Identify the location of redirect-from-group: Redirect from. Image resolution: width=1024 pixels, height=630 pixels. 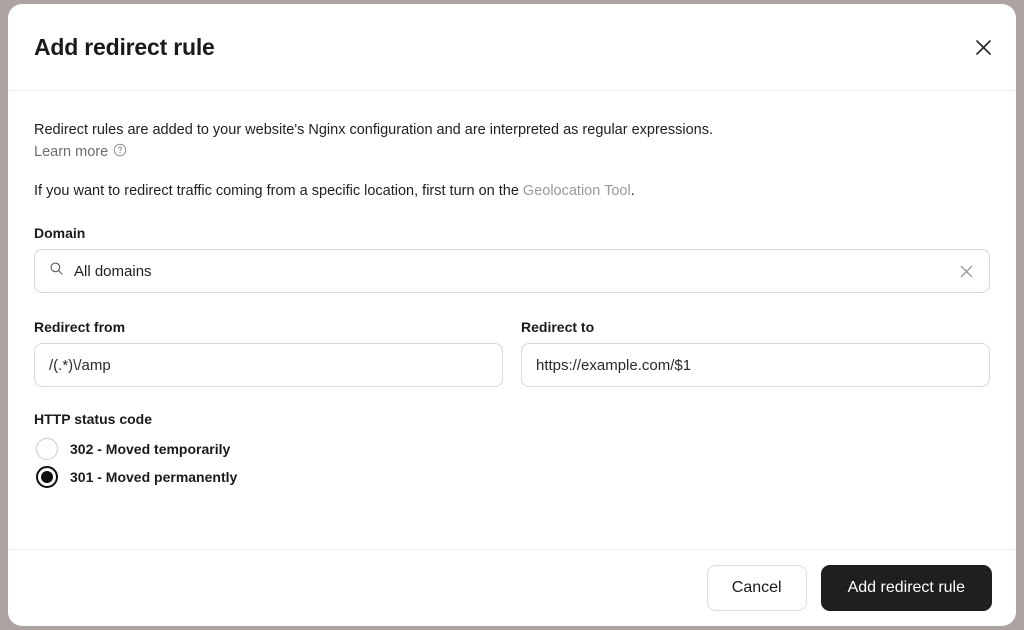
(268, 353).